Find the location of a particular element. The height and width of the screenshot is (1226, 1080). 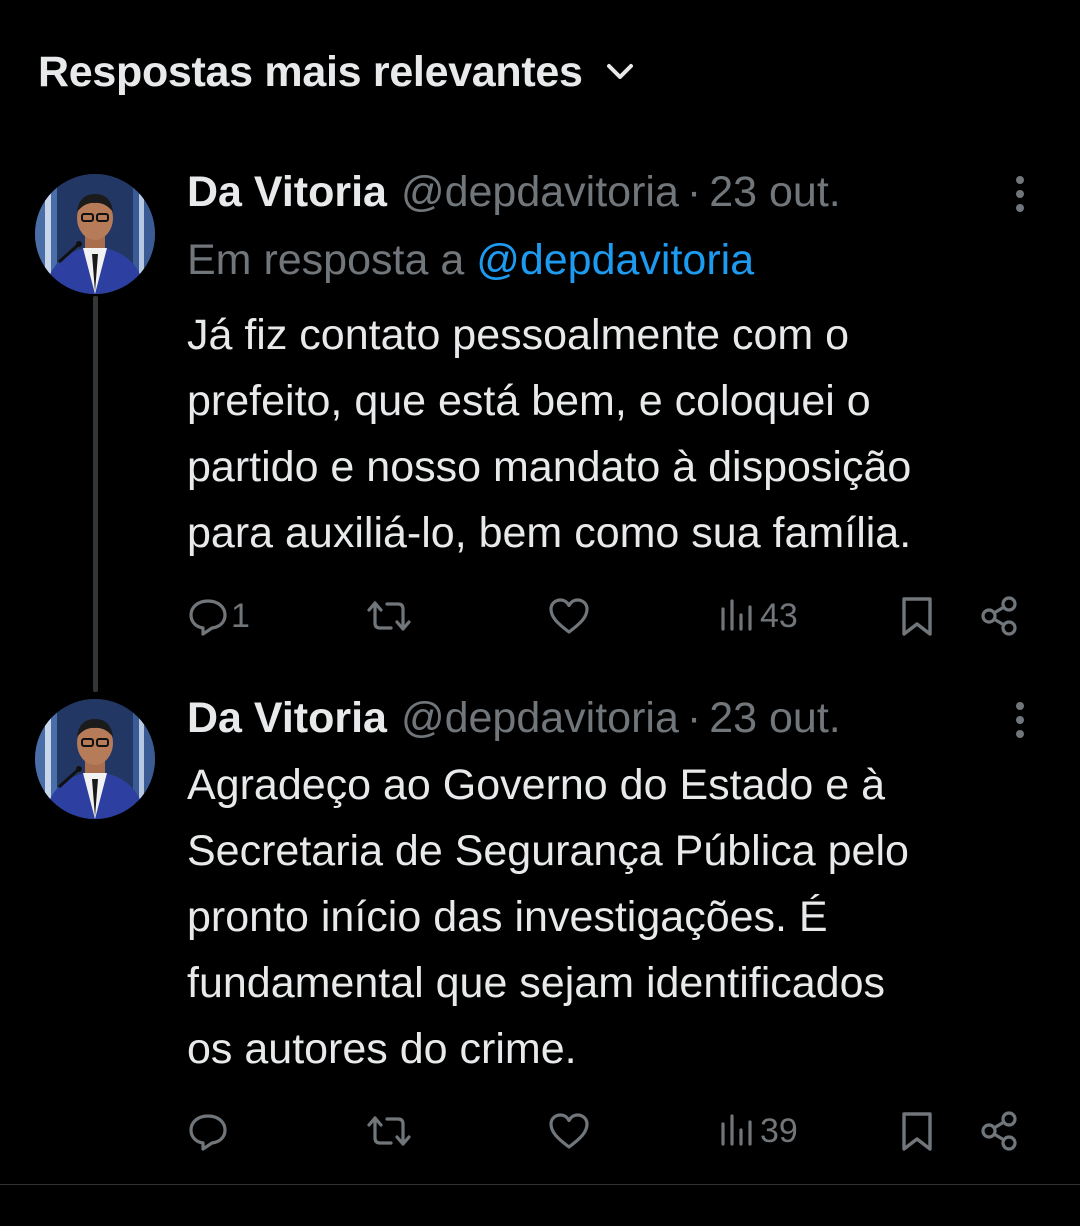

thread-connector-line is located at coordinates (95, 494).